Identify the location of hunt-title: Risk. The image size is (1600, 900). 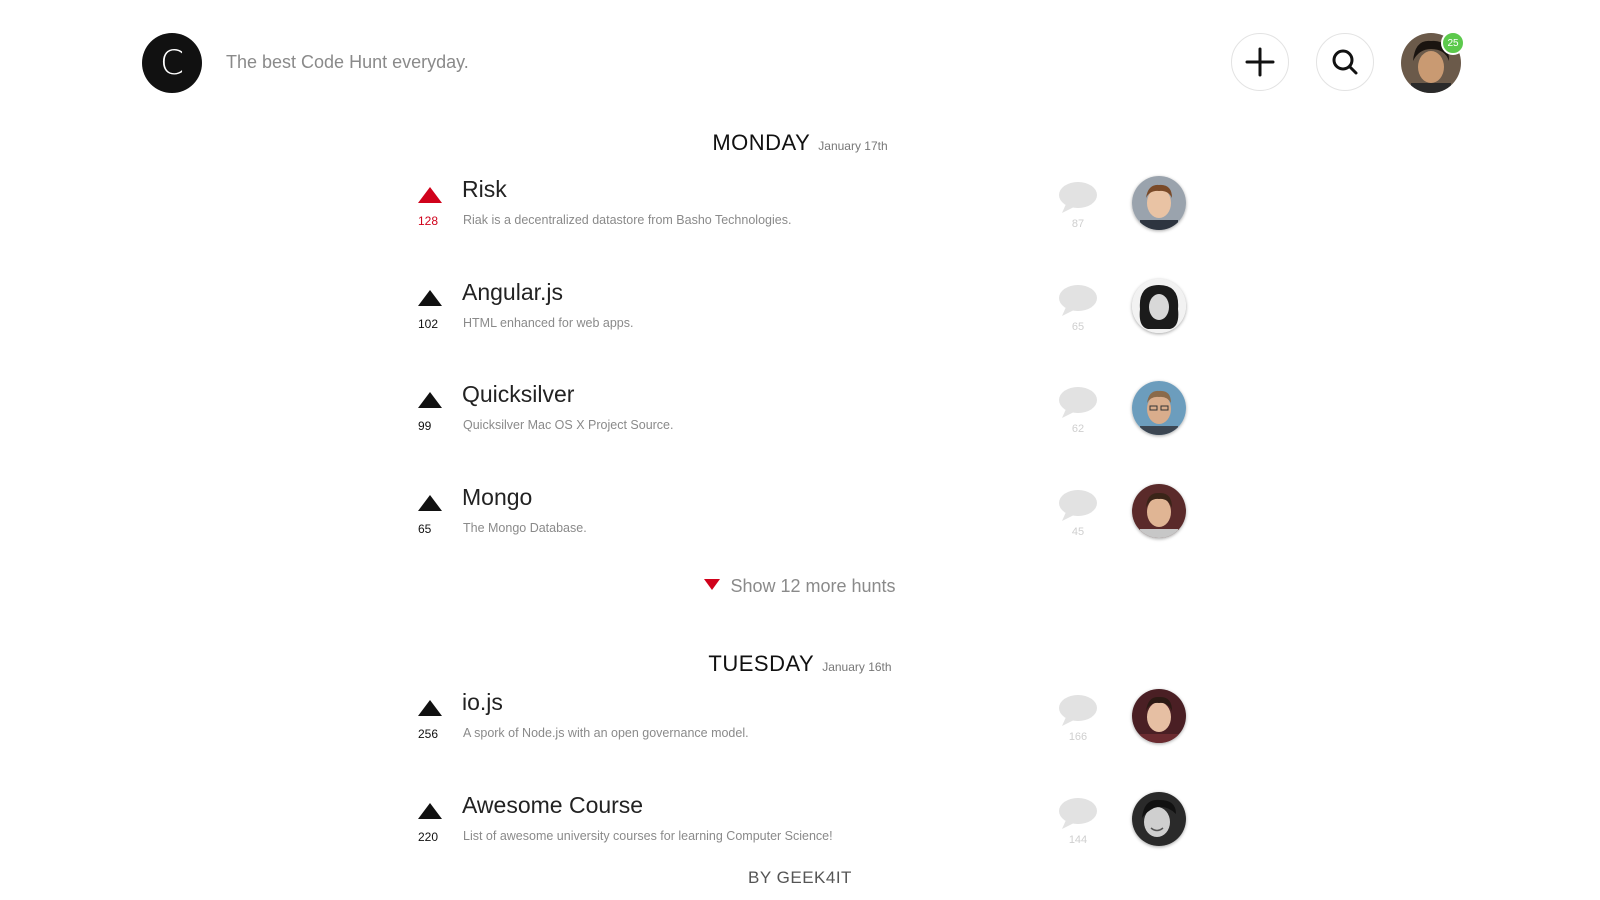
(484, 189).